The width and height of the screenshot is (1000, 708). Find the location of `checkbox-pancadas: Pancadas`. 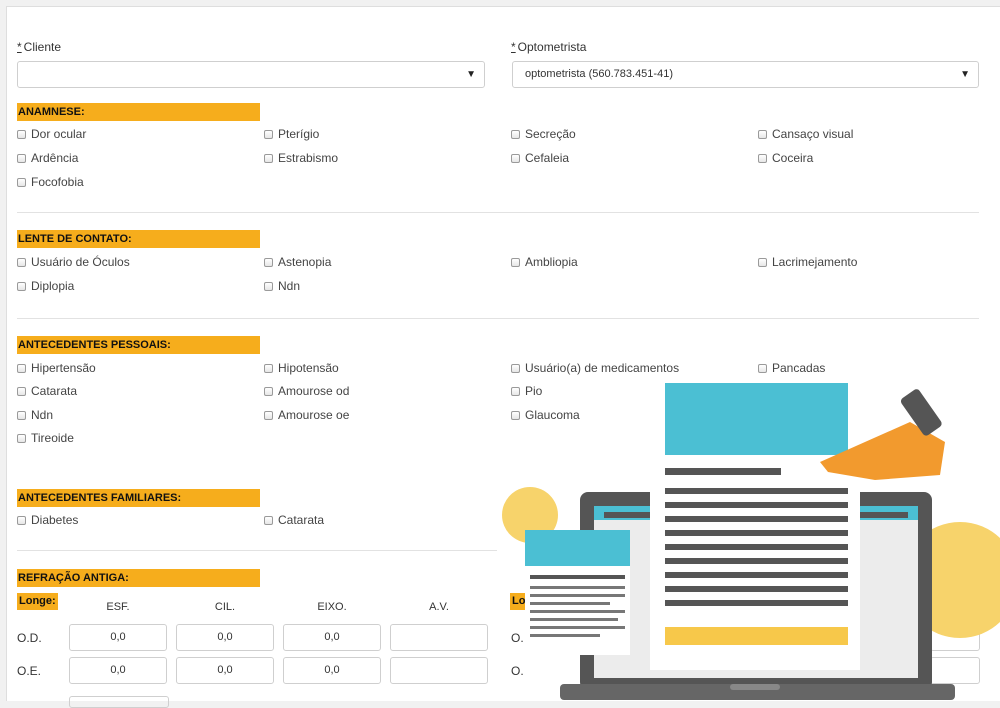

checkbox-pancadas: Pancadas is located at coordinates (791, 368).